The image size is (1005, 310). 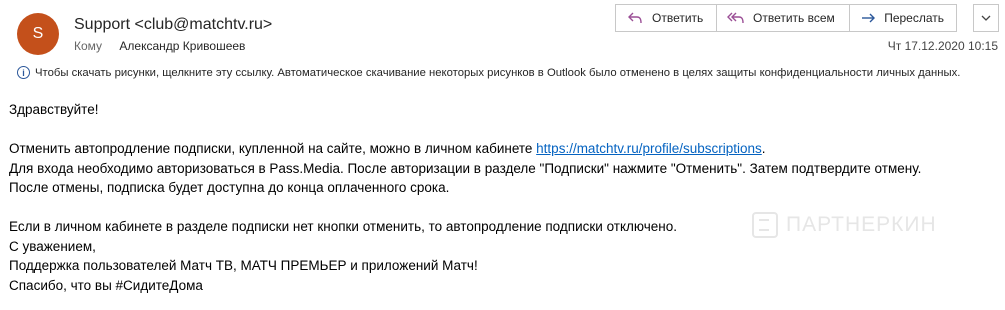 What do you see at coordinates (765, 225) in the screenshot?
I see `watermark-logo-icon` at bounding box center [765, 225].